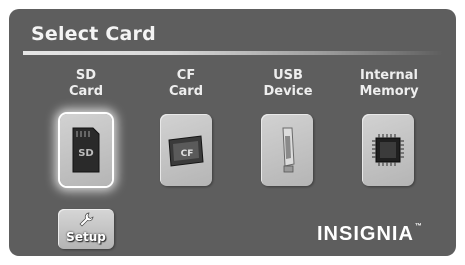 Image resolution: width=465 pixels, height=265 pixels. Describe the element at coordinates (93, 34) in the screenshot. I see `page-title: Select Card` at that location.